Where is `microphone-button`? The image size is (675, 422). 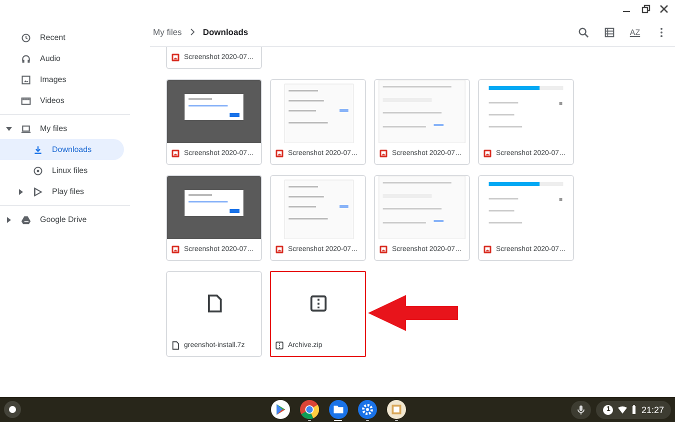 microphone-button is located at coordinates (581, 409).